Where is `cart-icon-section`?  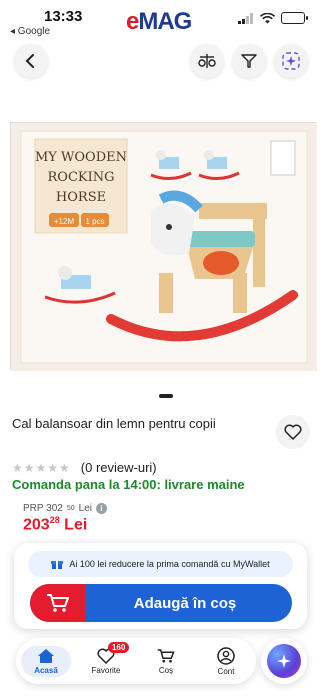
cart-icon-section is located at coordinates (58, 603).